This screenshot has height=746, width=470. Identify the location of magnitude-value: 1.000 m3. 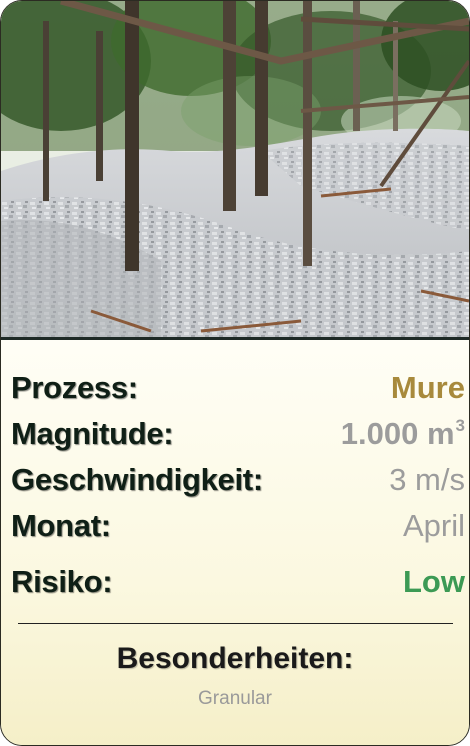
(403, 434).